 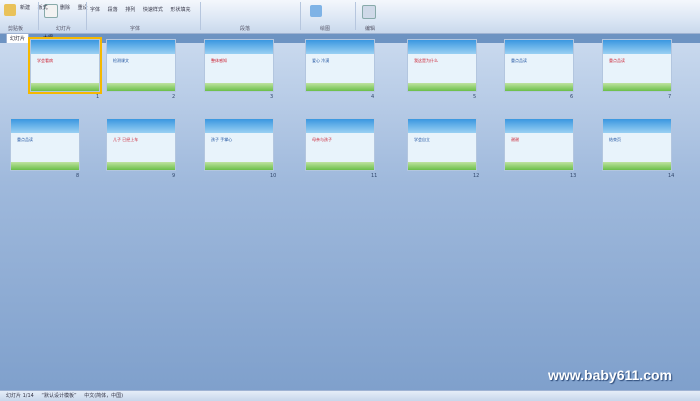 What do you see at coordinates (373, 97) in the screenshot?
I see `slide-number: 4` at bounding box center [373, 97].